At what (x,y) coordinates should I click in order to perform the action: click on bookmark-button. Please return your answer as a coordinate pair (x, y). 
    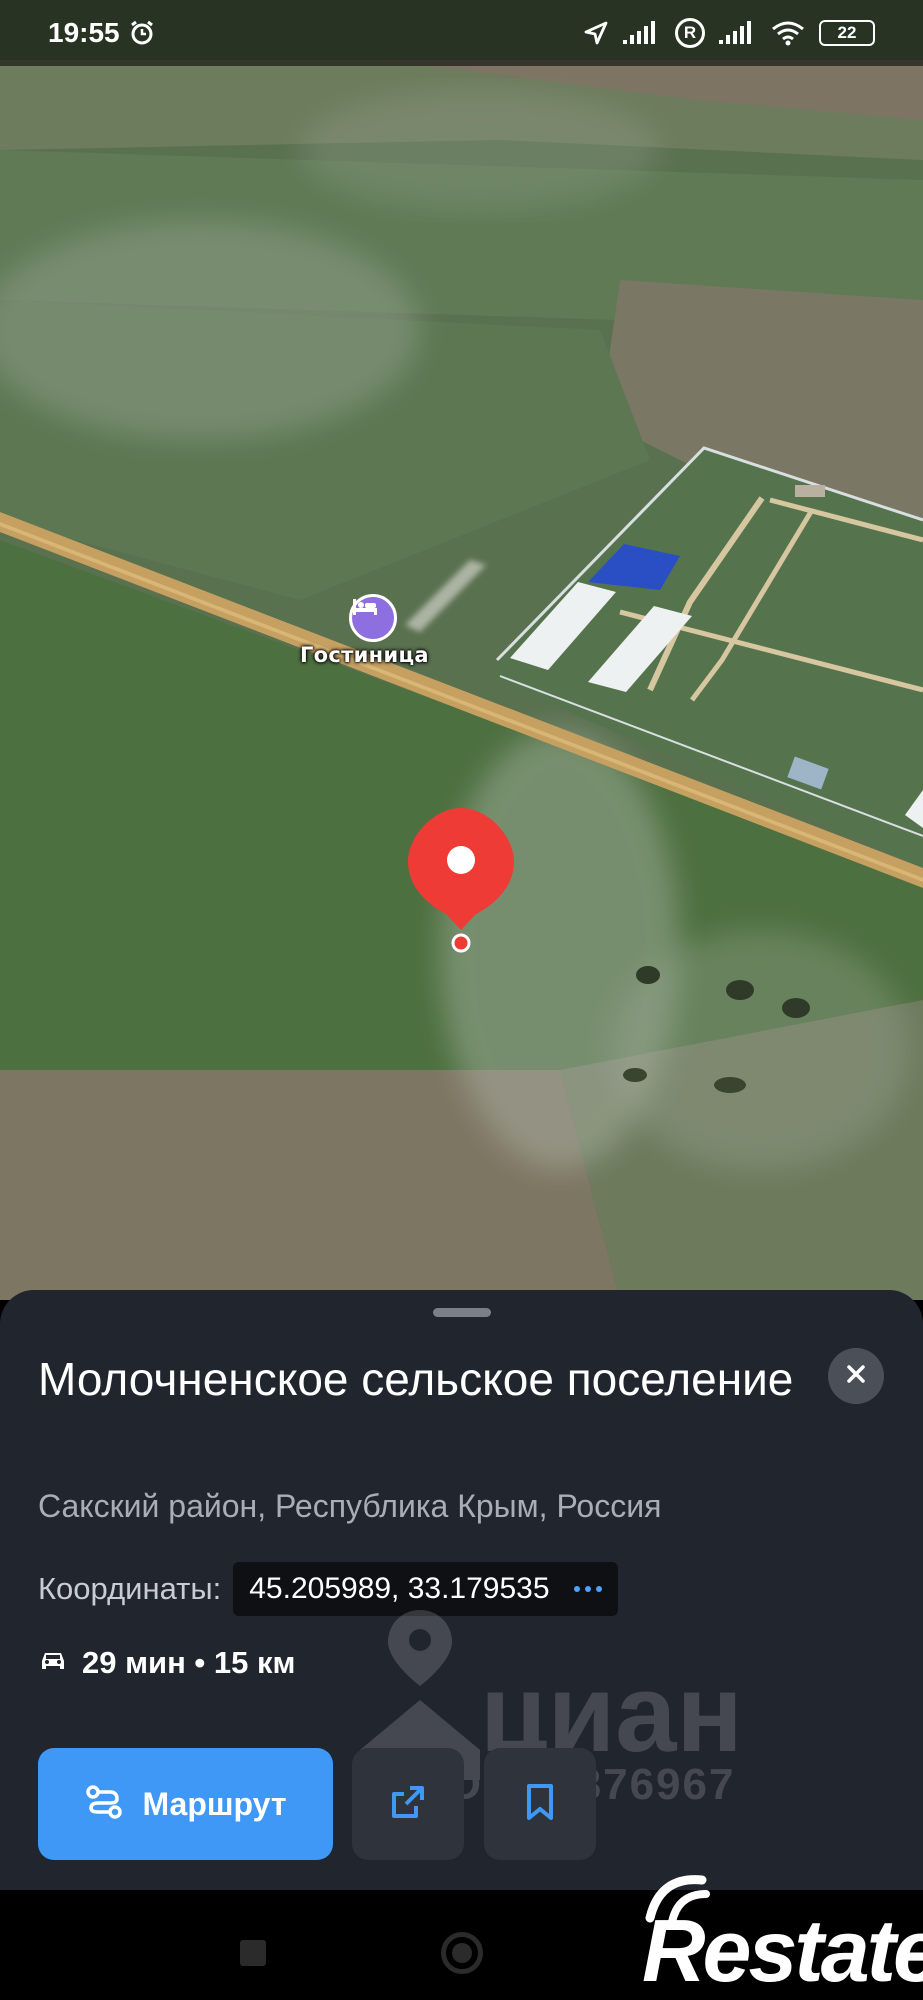
    Looking at the image, I should click on (540, 1804).